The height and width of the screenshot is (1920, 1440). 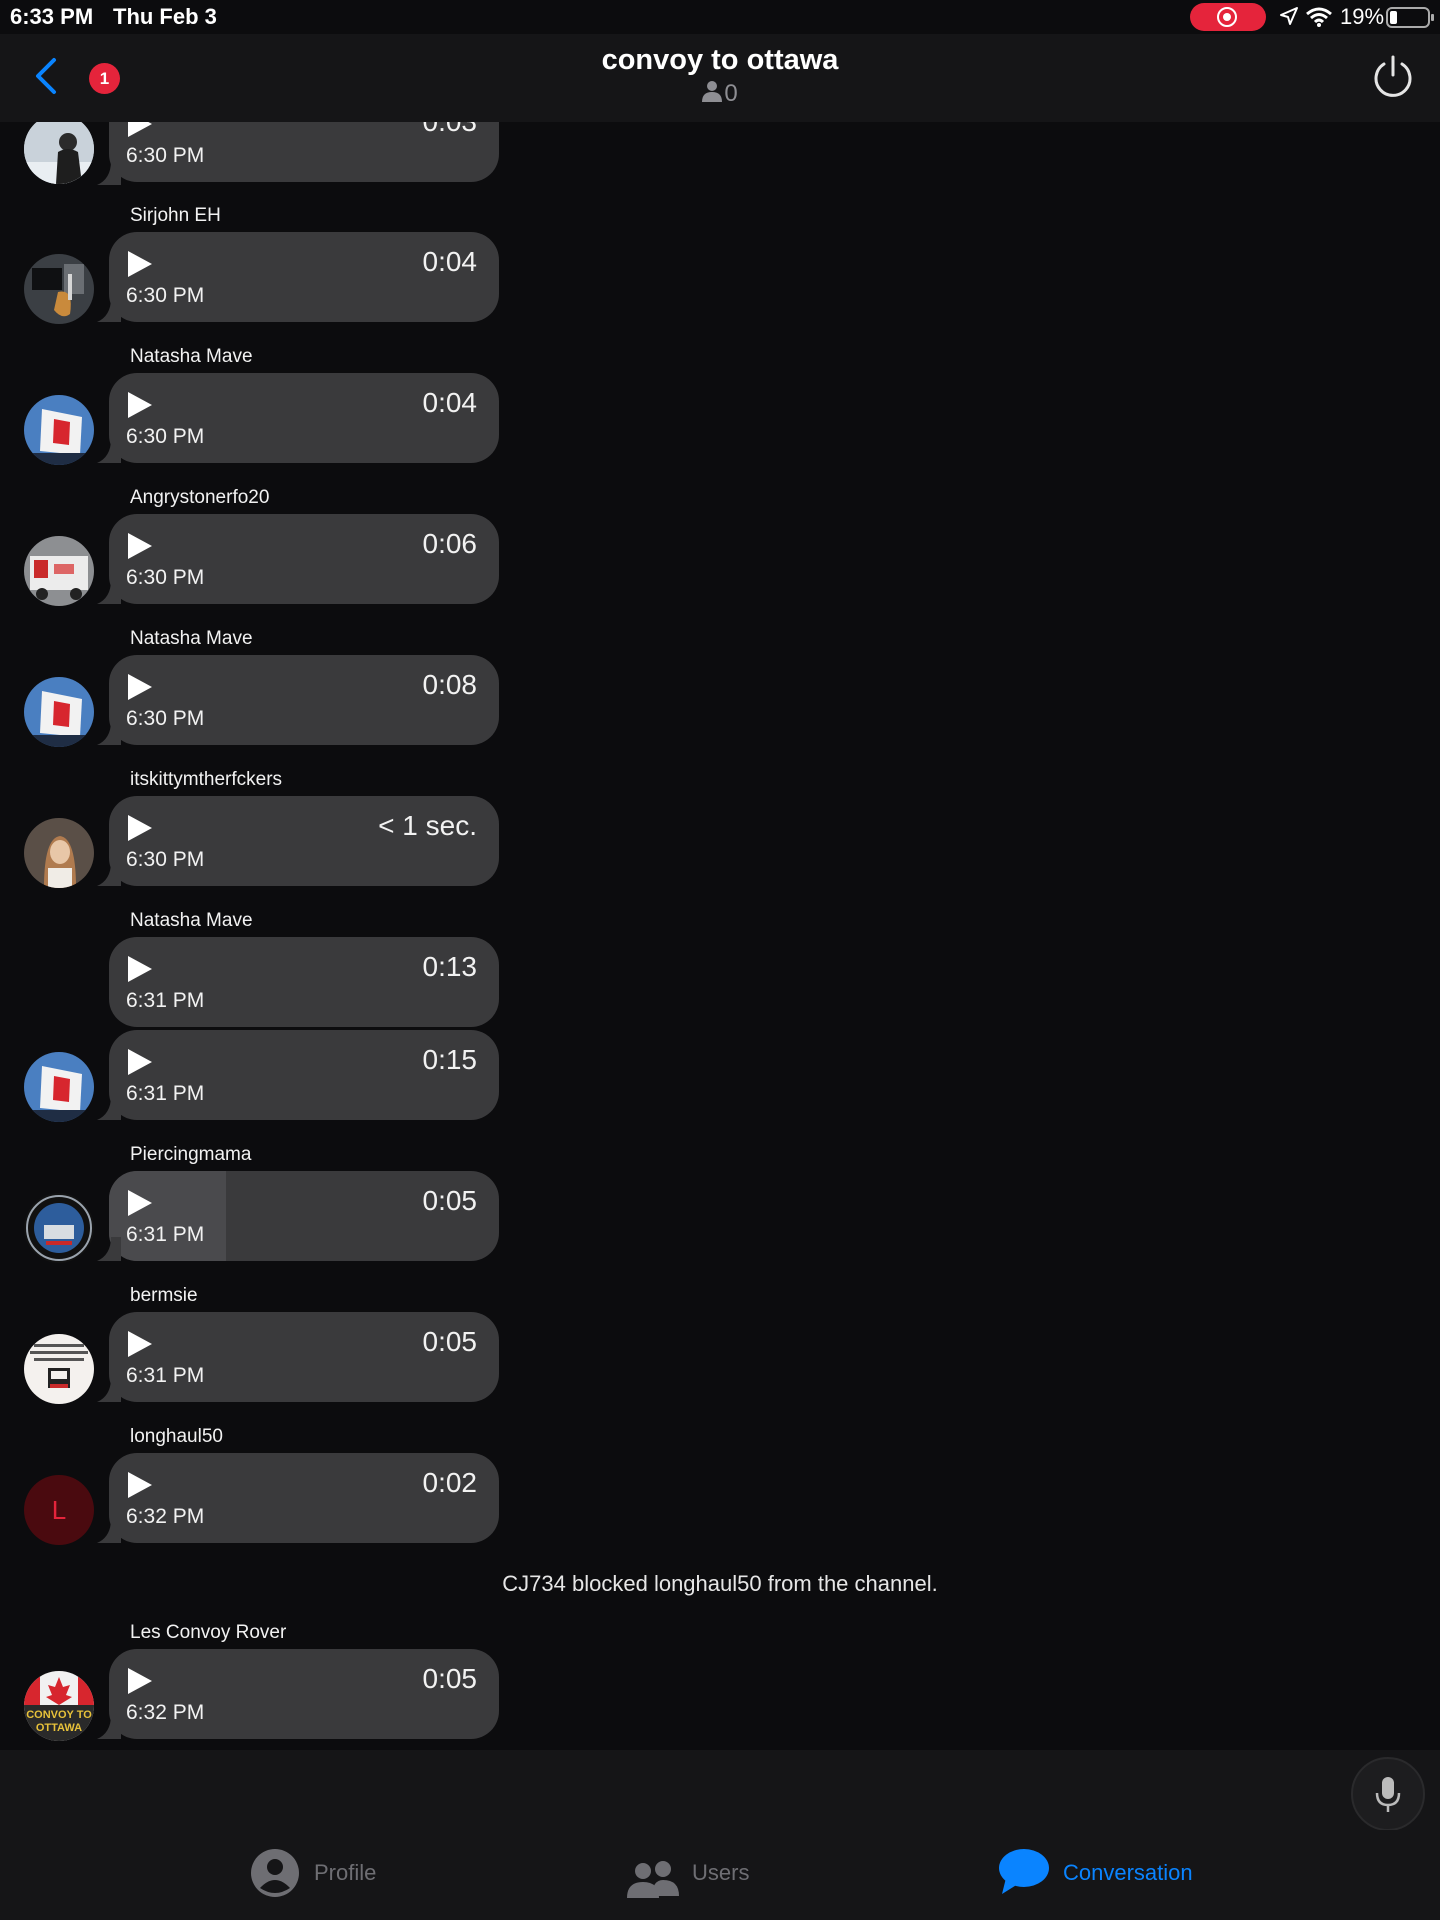 I want to click on screen-recording-indicator, so click(x=1228, y=17).